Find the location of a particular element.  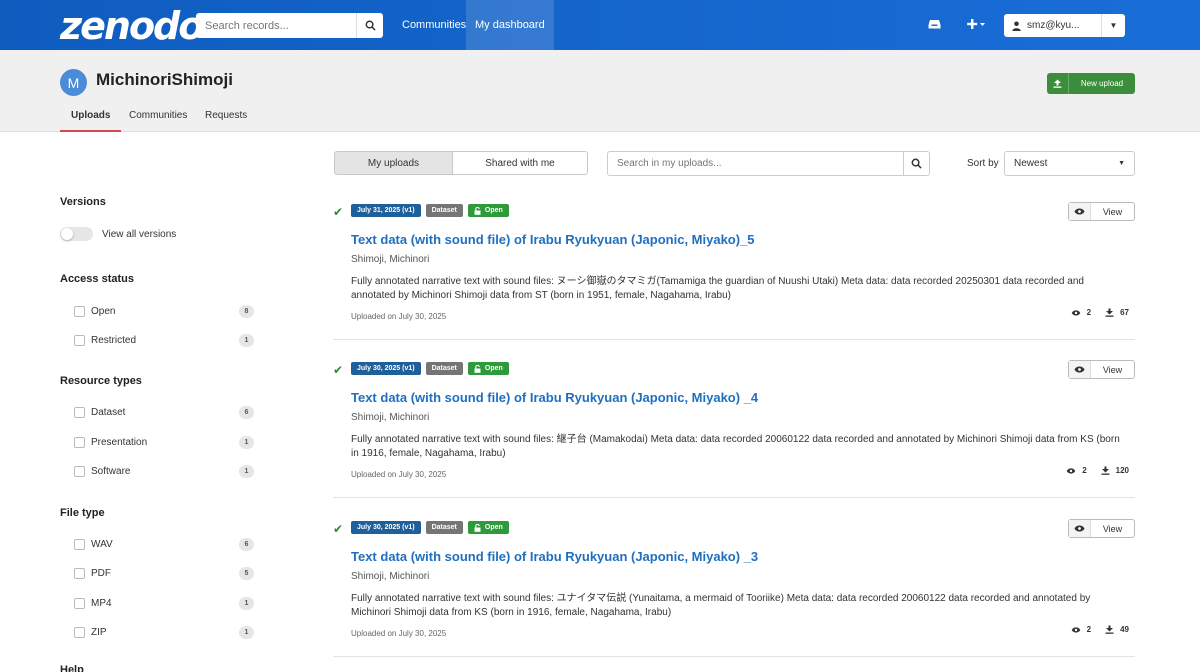

tab-requests: Requests is located at coordinates (226, 121).